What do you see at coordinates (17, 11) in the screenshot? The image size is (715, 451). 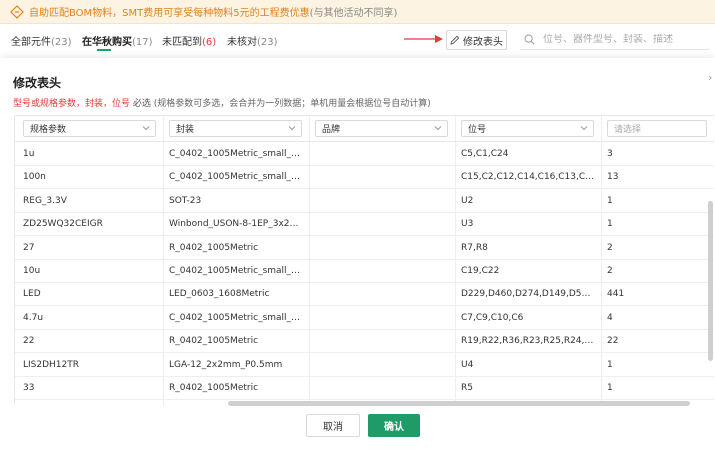 I see `coupon-icon` at bounding box center [17, 11].